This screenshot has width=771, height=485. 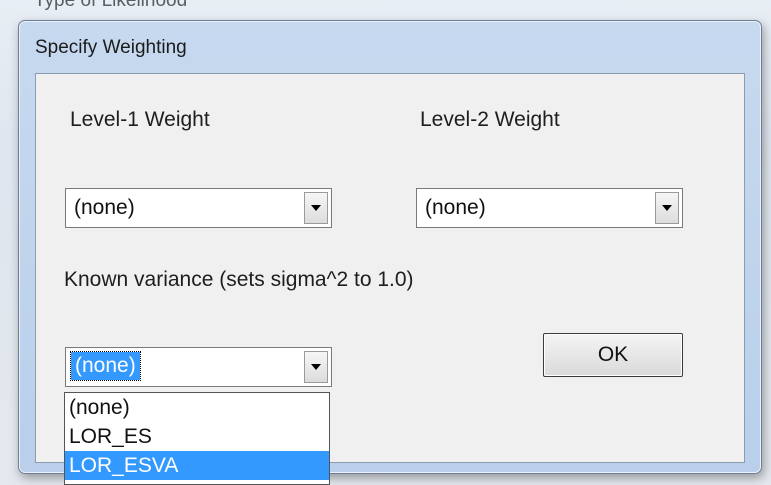 I want to click on known-variance-label: Known variance (sets sigma^2 to 1.0), so click(x=239, y=279).